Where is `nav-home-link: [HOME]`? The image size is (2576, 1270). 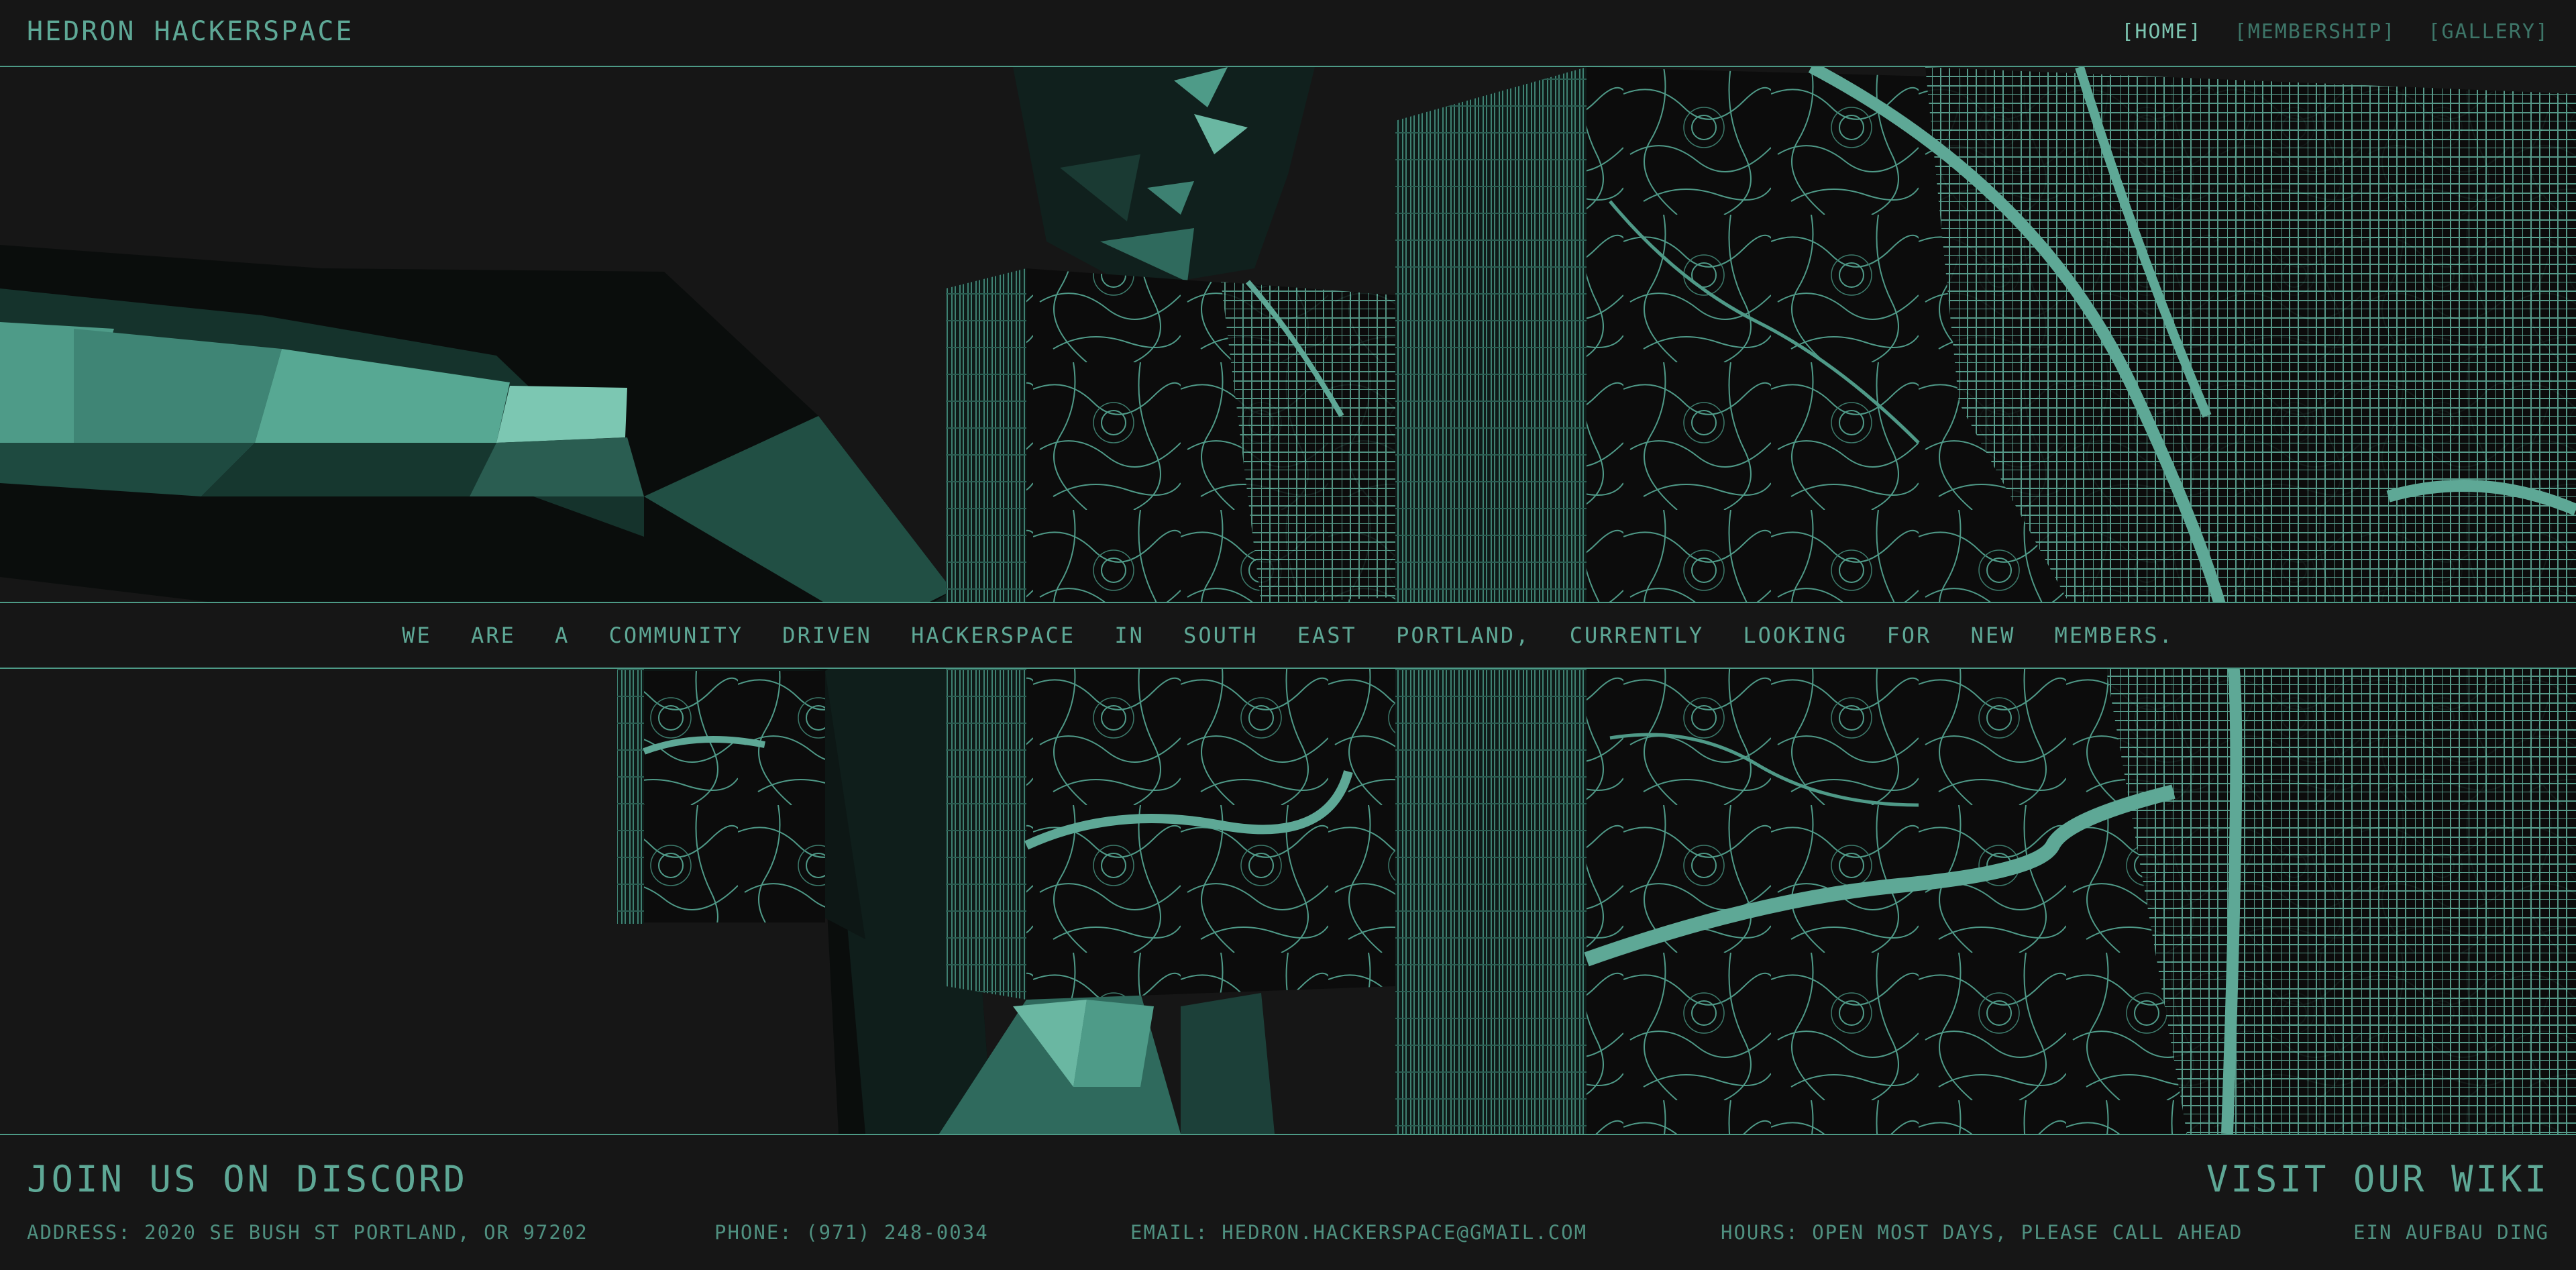
nav-home-link: [HOME] is located at coordinates (2161, 32).